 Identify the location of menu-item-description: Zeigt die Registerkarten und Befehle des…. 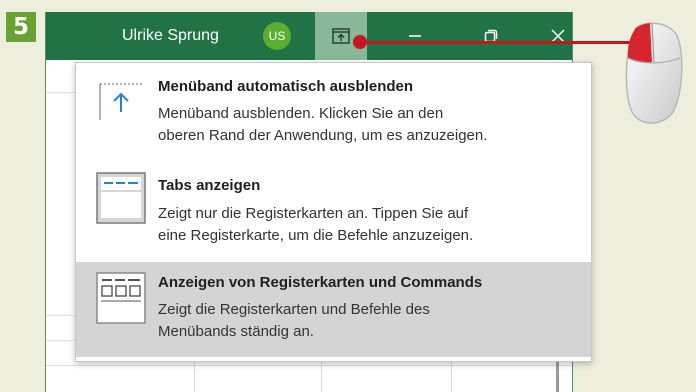
(294, 320).